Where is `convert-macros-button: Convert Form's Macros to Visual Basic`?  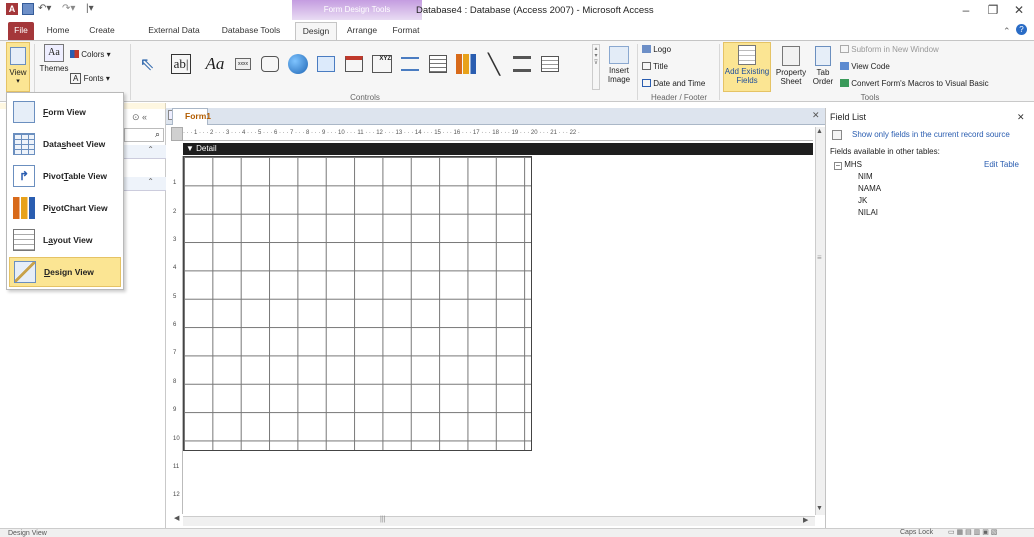
convert-macros-button: Convert Form's Macros to Visual Basic is located at coordinates (914, 83).